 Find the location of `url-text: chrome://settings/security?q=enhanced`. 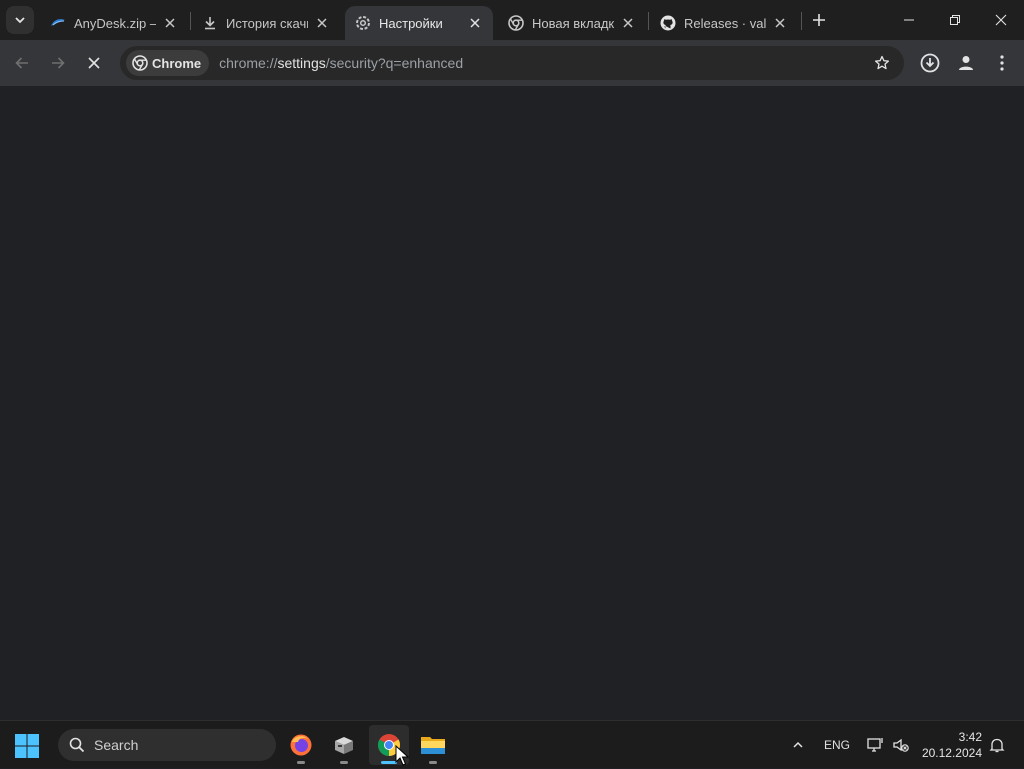

url-text: chrome://settings/security?q=enhanced is located at coordinates (341, 63).